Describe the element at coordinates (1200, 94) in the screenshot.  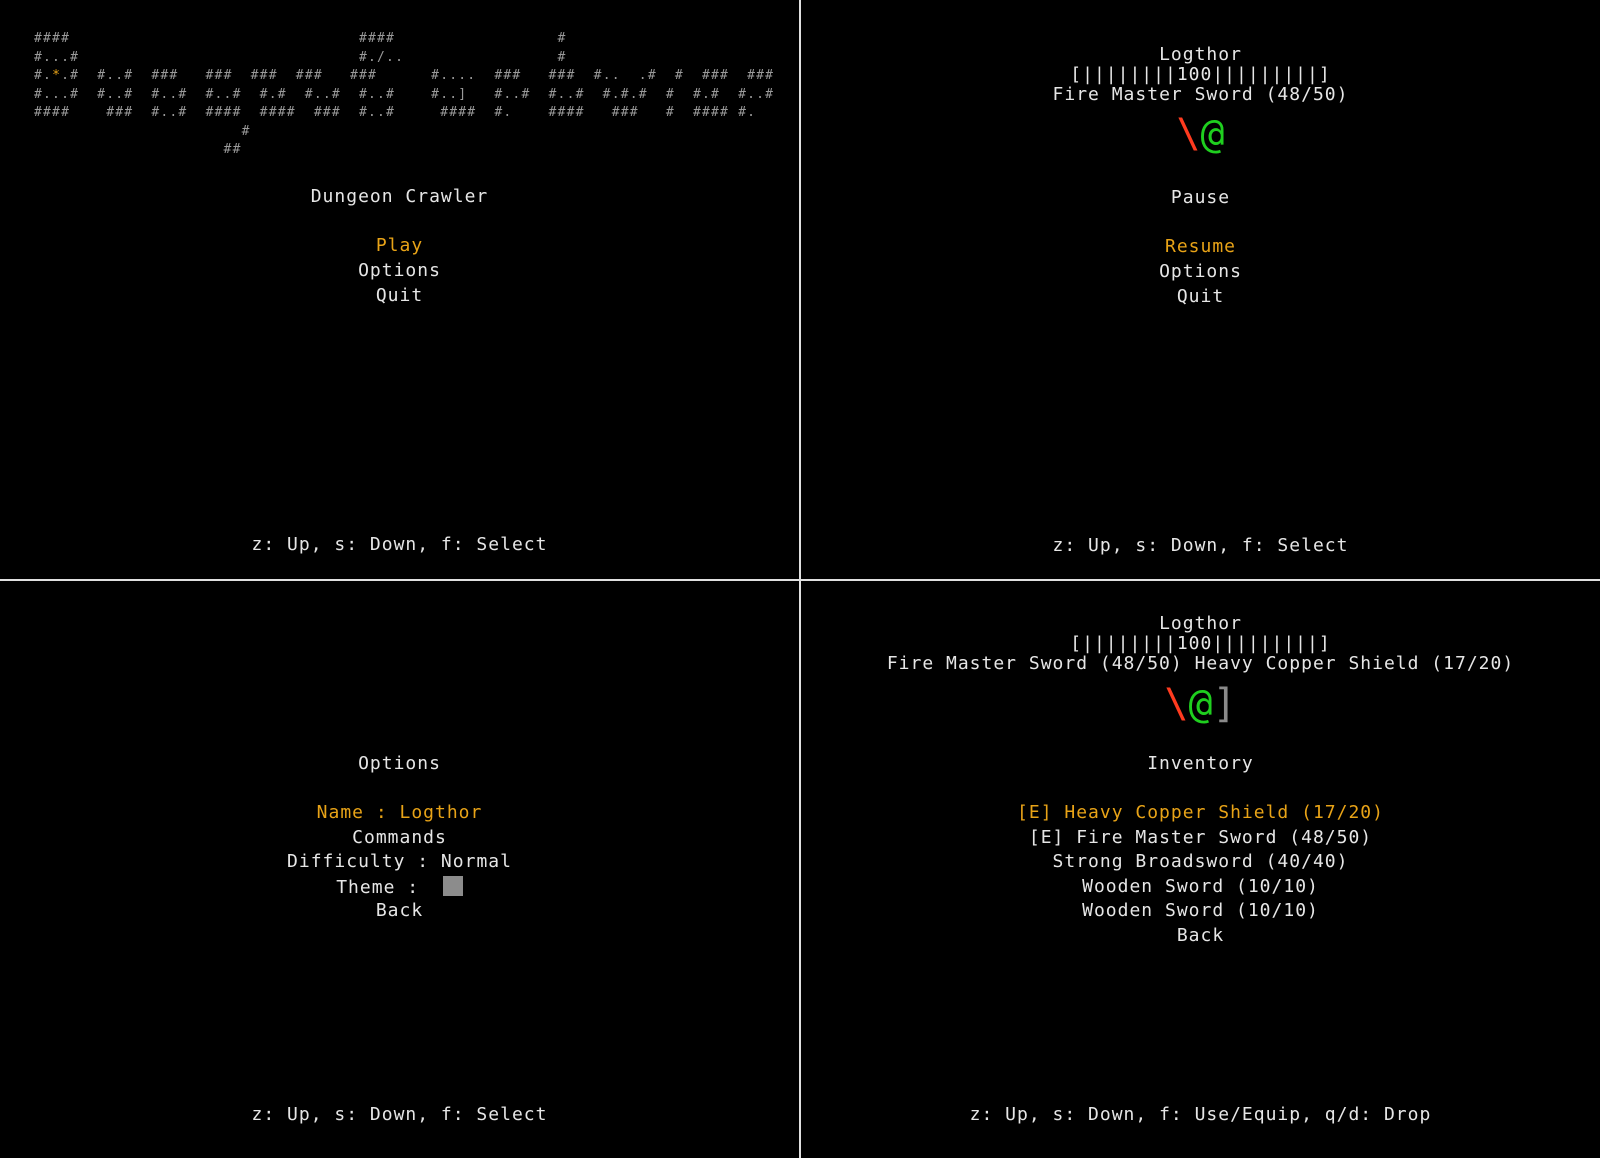
I see `equipment-summary: Fire Master Sword (48/50)` at that location.